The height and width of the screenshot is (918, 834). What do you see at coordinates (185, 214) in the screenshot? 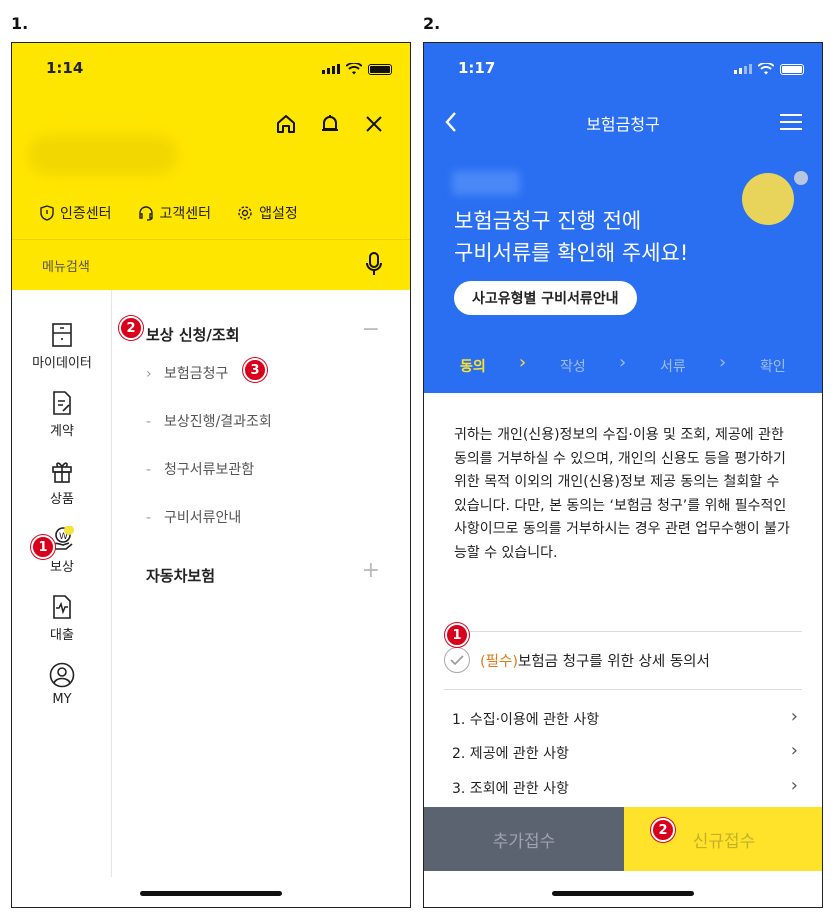
I see `link-customer-center-label: 고객센터` at bounding box center [185, 214].